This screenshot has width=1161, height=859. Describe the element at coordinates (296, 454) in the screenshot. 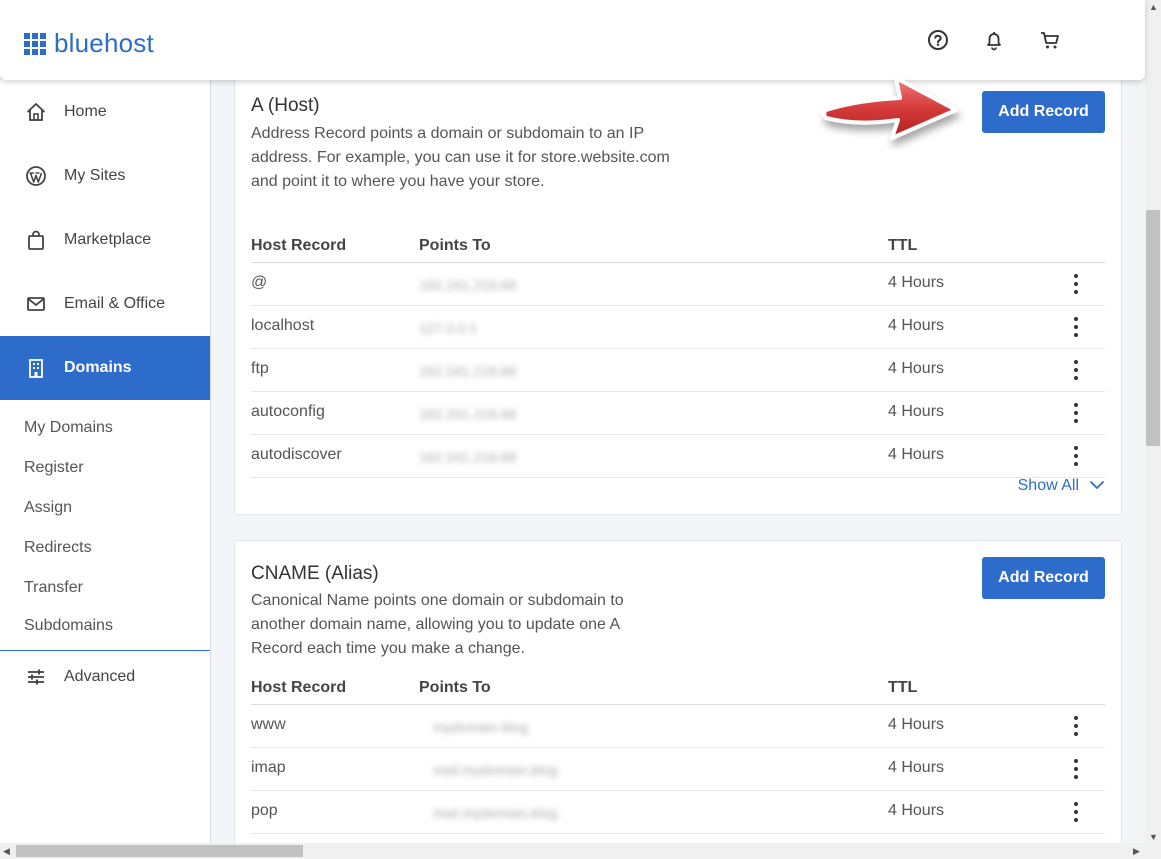

I see `host-record-cell: autodiscover` at that location.